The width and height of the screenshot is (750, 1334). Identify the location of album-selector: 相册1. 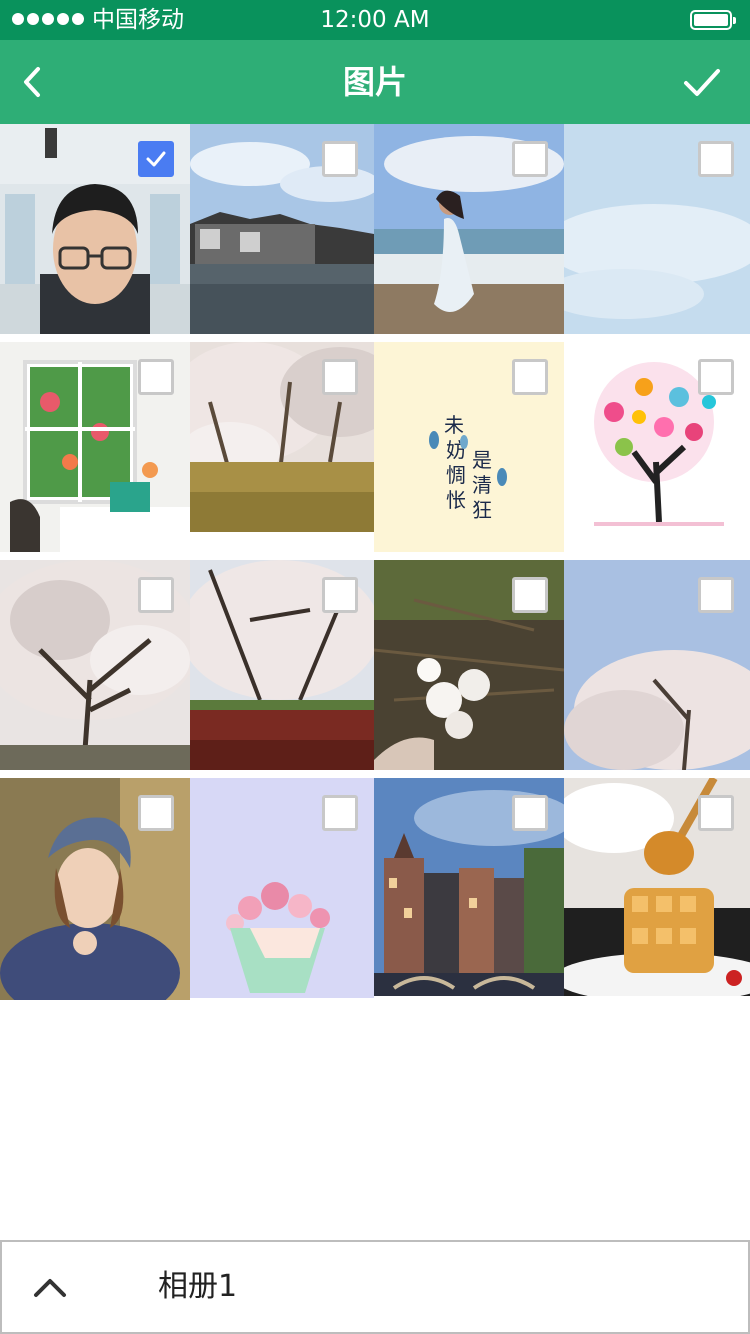
(375, 1287).